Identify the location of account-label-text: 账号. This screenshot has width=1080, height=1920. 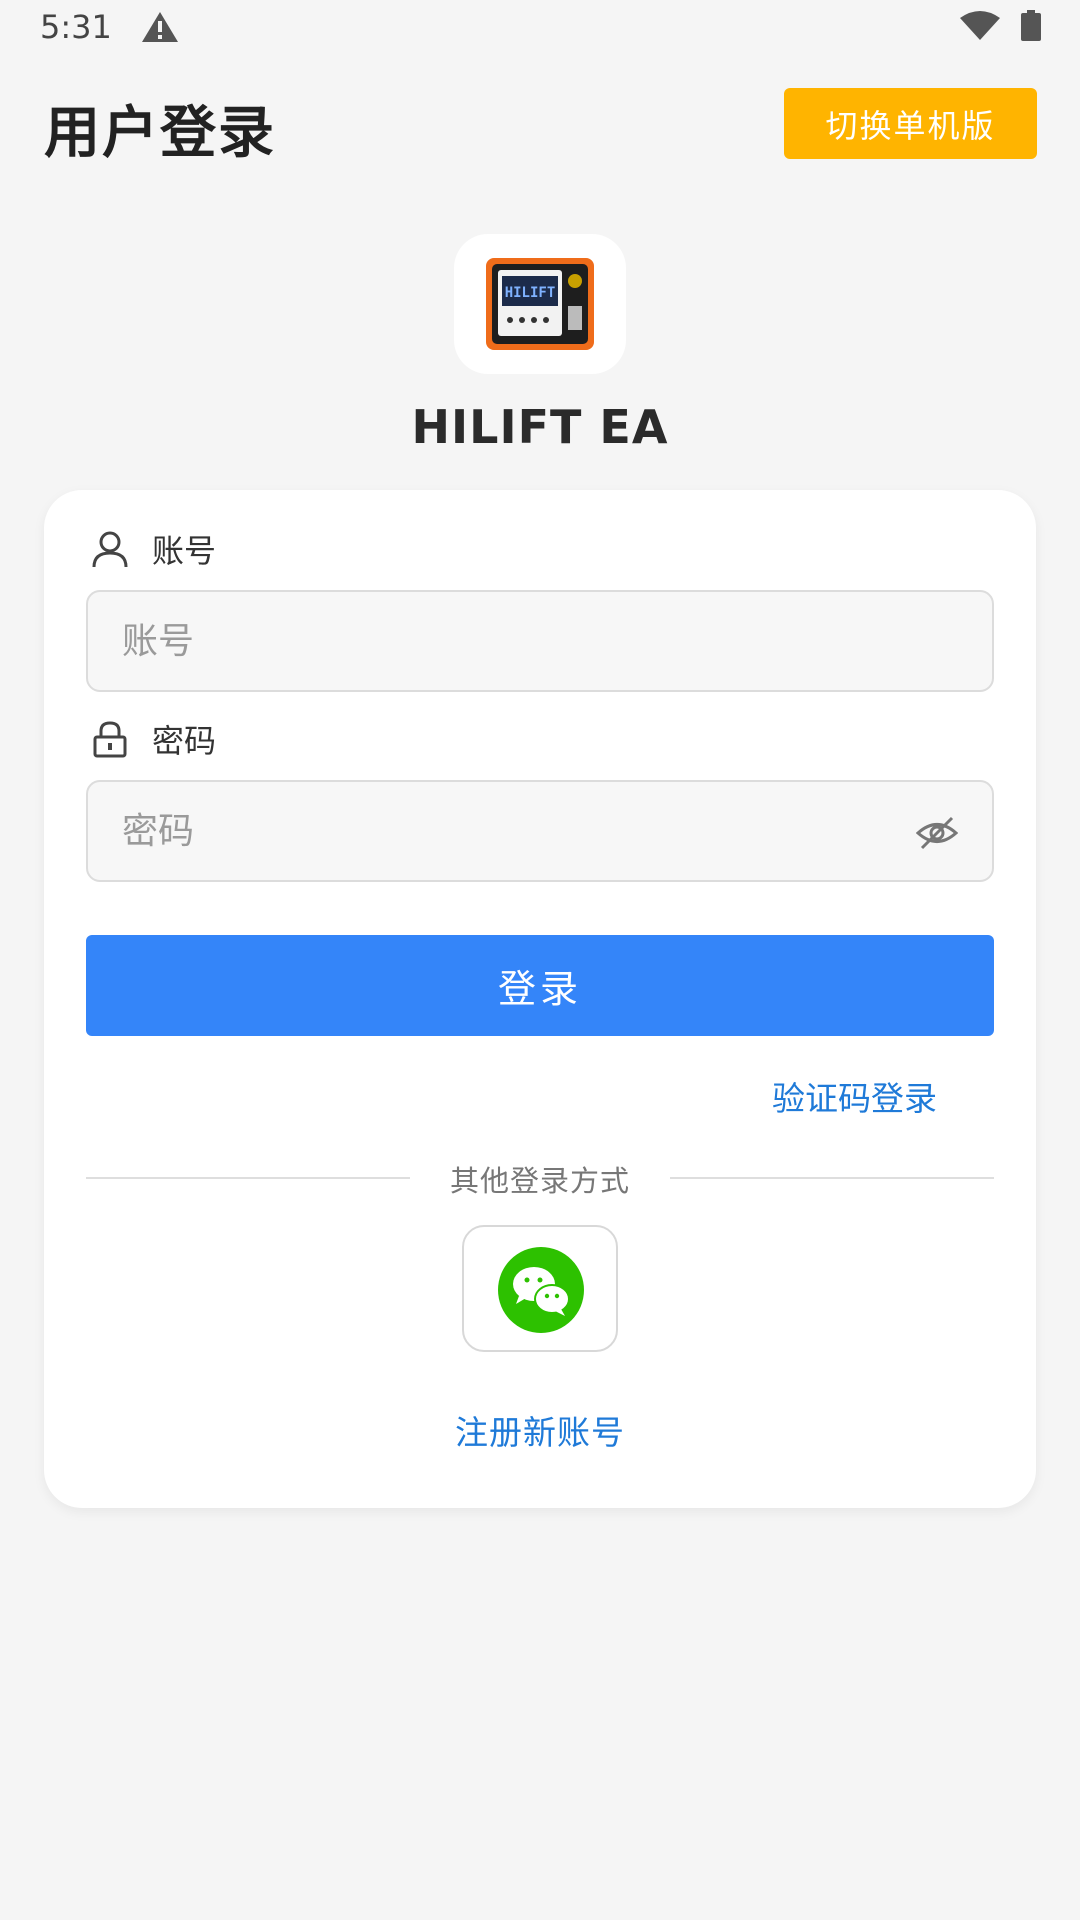
(184, 551).